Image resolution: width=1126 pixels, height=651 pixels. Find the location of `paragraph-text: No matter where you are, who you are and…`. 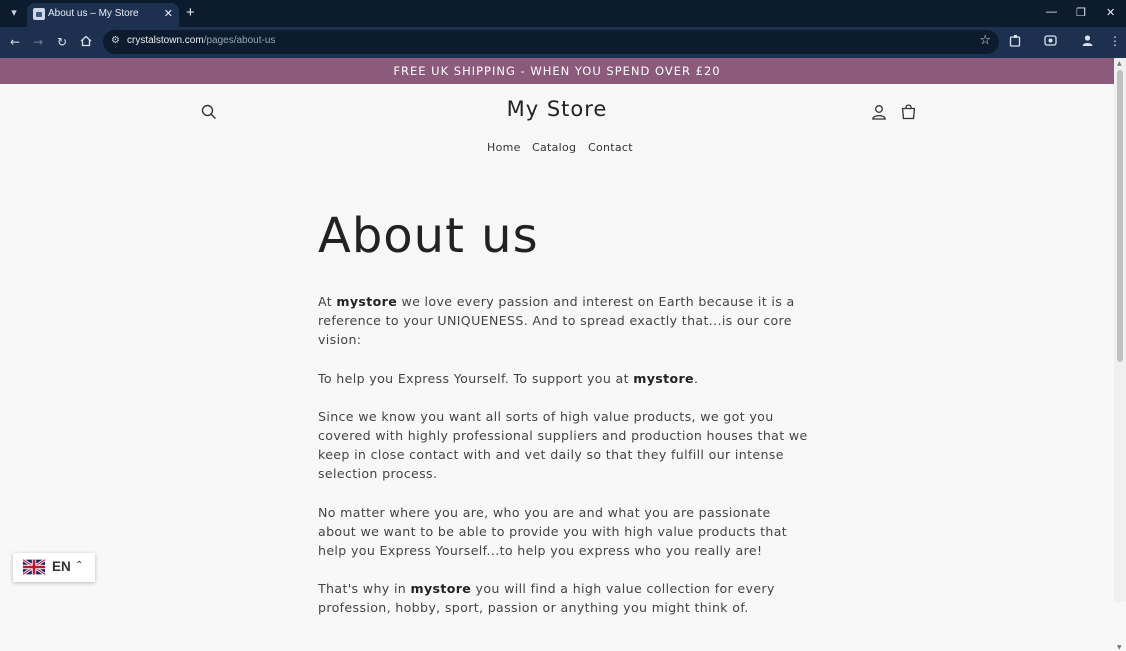

paragraph-text: No matter where you are, who you are and… is located at coordinates (553, 531).